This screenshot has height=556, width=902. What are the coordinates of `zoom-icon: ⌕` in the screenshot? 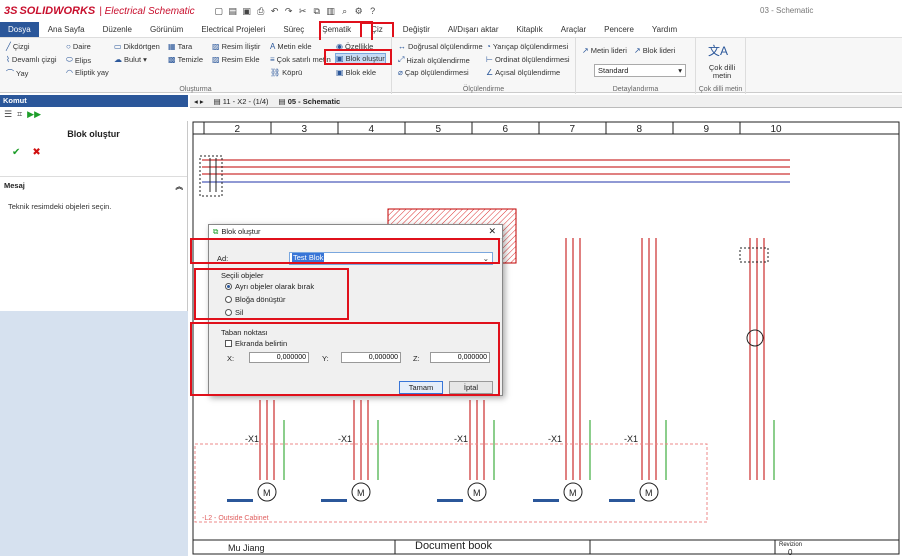 It's located at (345, 11).